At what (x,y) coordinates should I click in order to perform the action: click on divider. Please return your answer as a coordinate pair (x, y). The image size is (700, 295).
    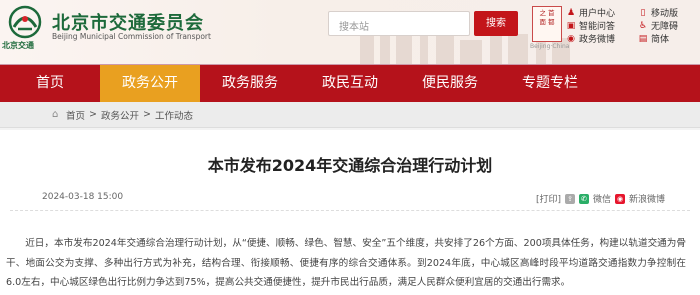
    Looking at the image, I should click on (350, 210).